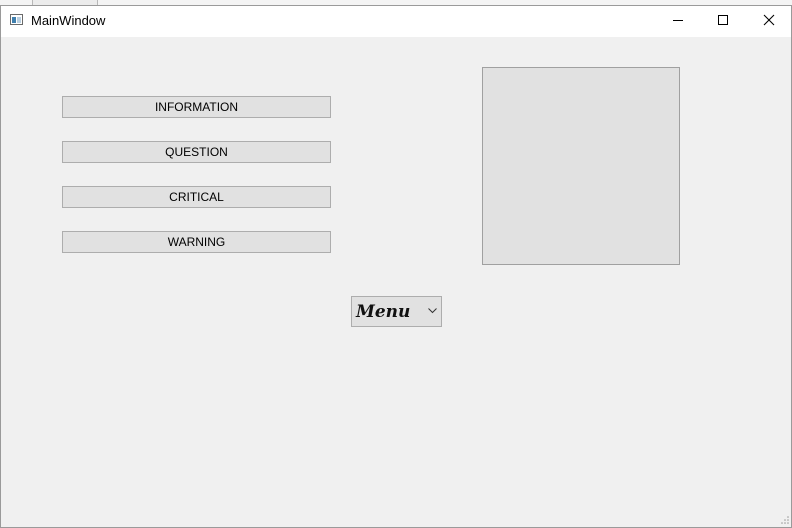  Describe the element at coordinates (196, 242) in the screenshot. I see `warning-button: WARNING` at that location.